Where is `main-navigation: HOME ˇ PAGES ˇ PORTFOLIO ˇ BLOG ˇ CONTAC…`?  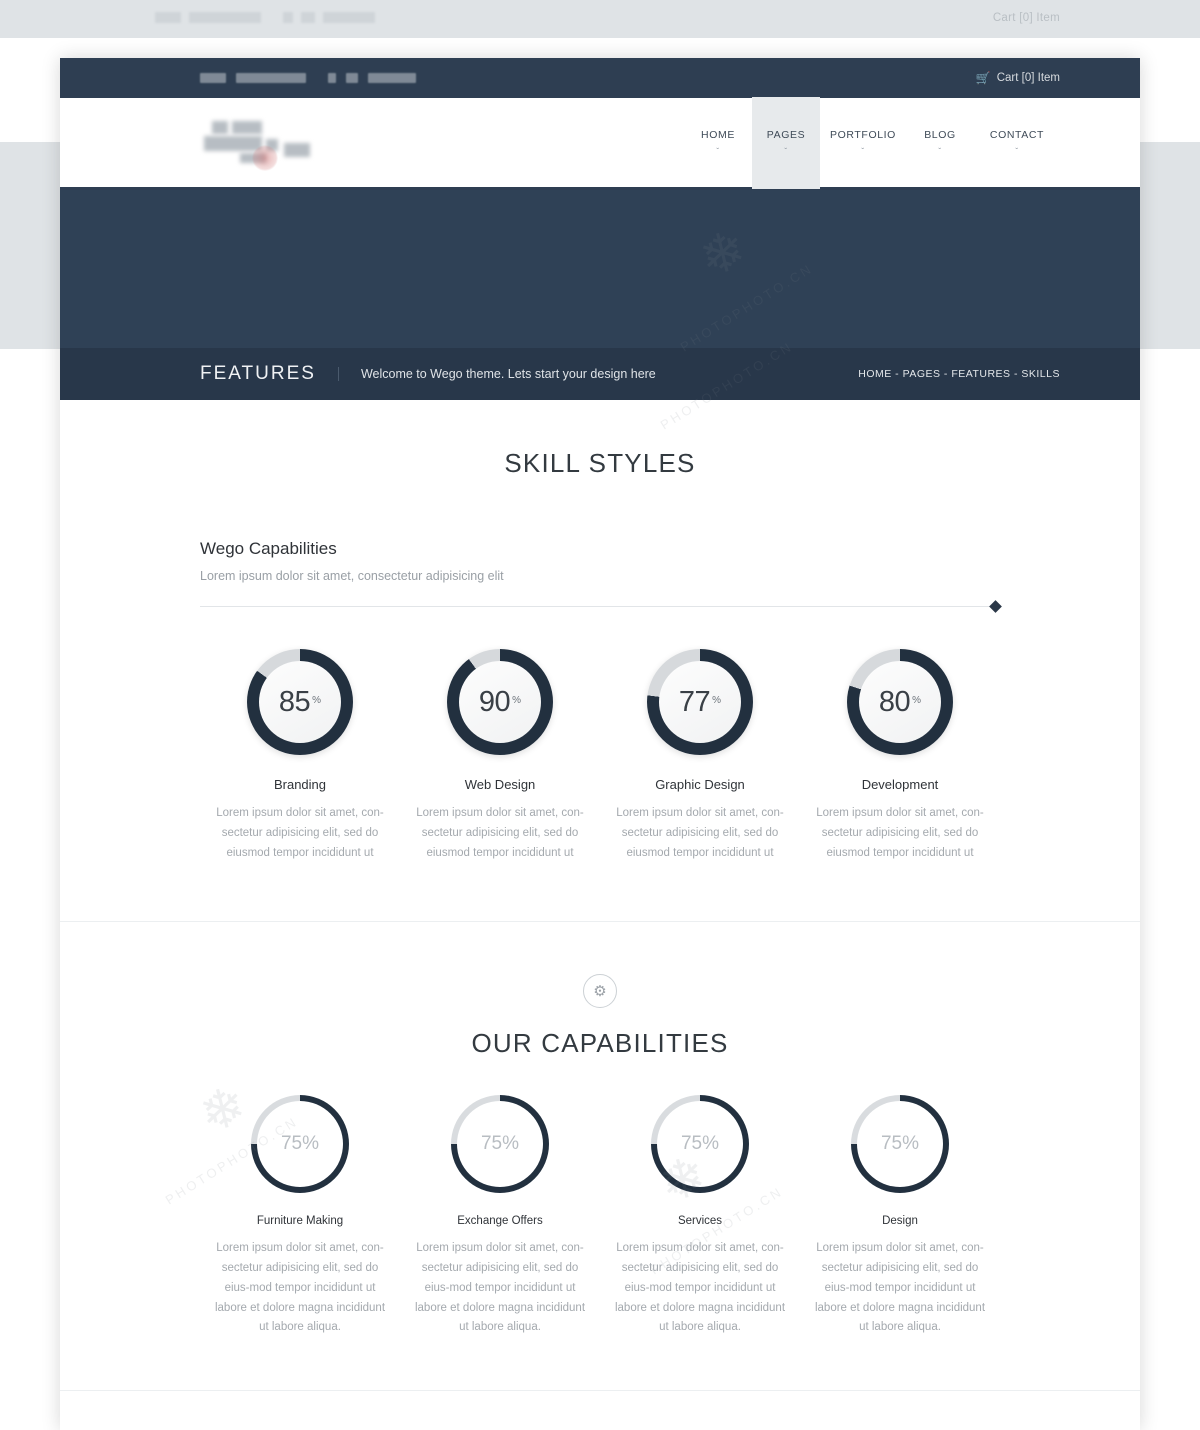 main-navigation: HOME ˇ PAGES ˇ PORTFOLIO ˇ BLOG ˇ CONTAC… is located at coordinates (872, 142).